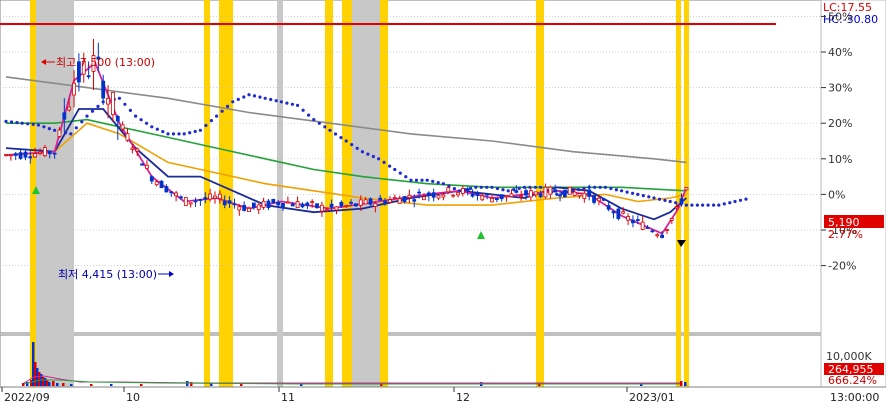 This screenshot has width=886, height=407. What do you see at coordinates (836, 194) in the screenshot?
I see `y-tick-label: 0%` at bounding box center [836, 194].